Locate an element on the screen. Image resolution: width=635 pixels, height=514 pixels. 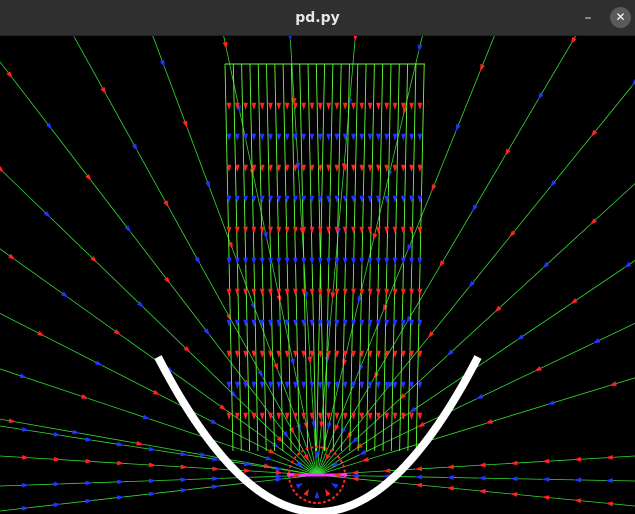
close-icon: ✕ is located at coordinates (620, 17).